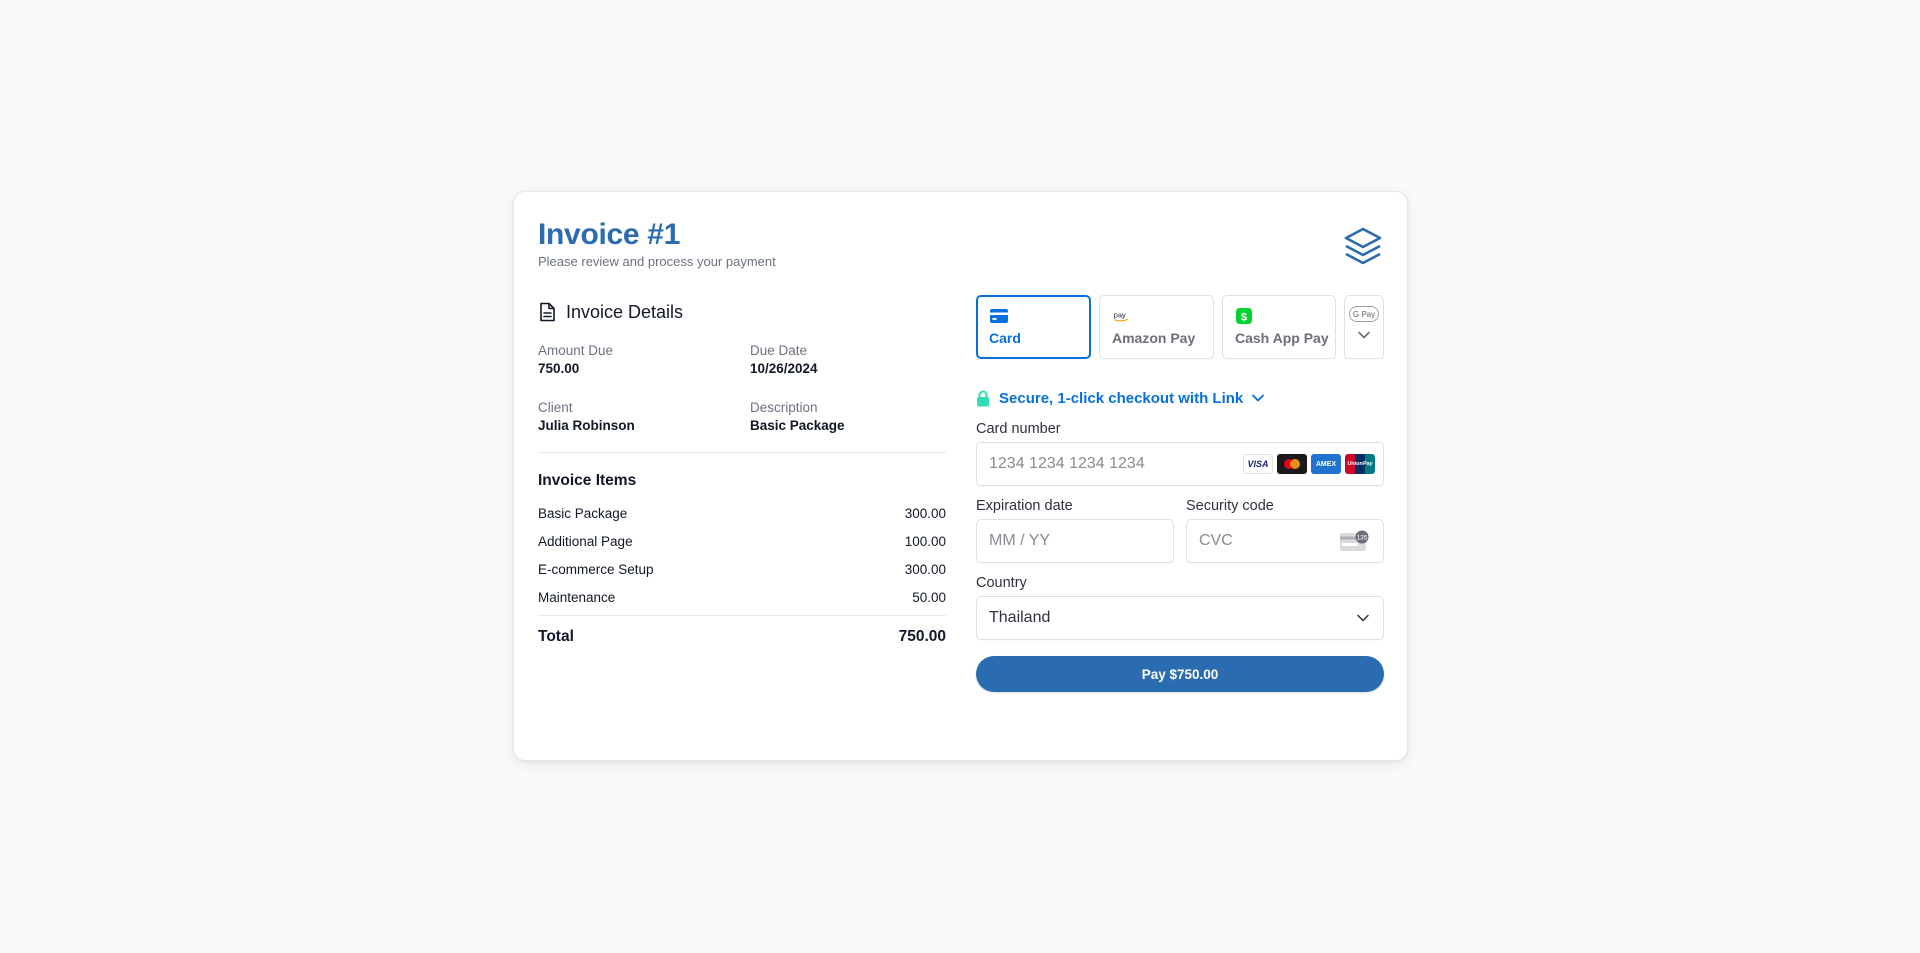 The image size is (1920, 953). I want to click on payment-method-tabs: Card pay Amazon Pay $ Cash App Pay G Pay, so click(1180, 327).